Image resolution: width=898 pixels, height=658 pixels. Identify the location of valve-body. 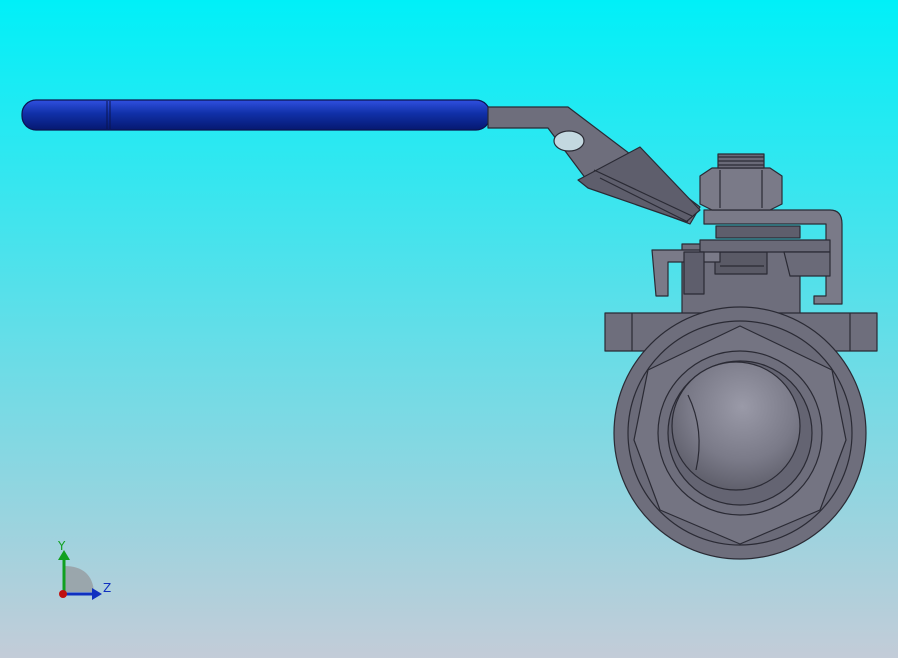
(740, 433).